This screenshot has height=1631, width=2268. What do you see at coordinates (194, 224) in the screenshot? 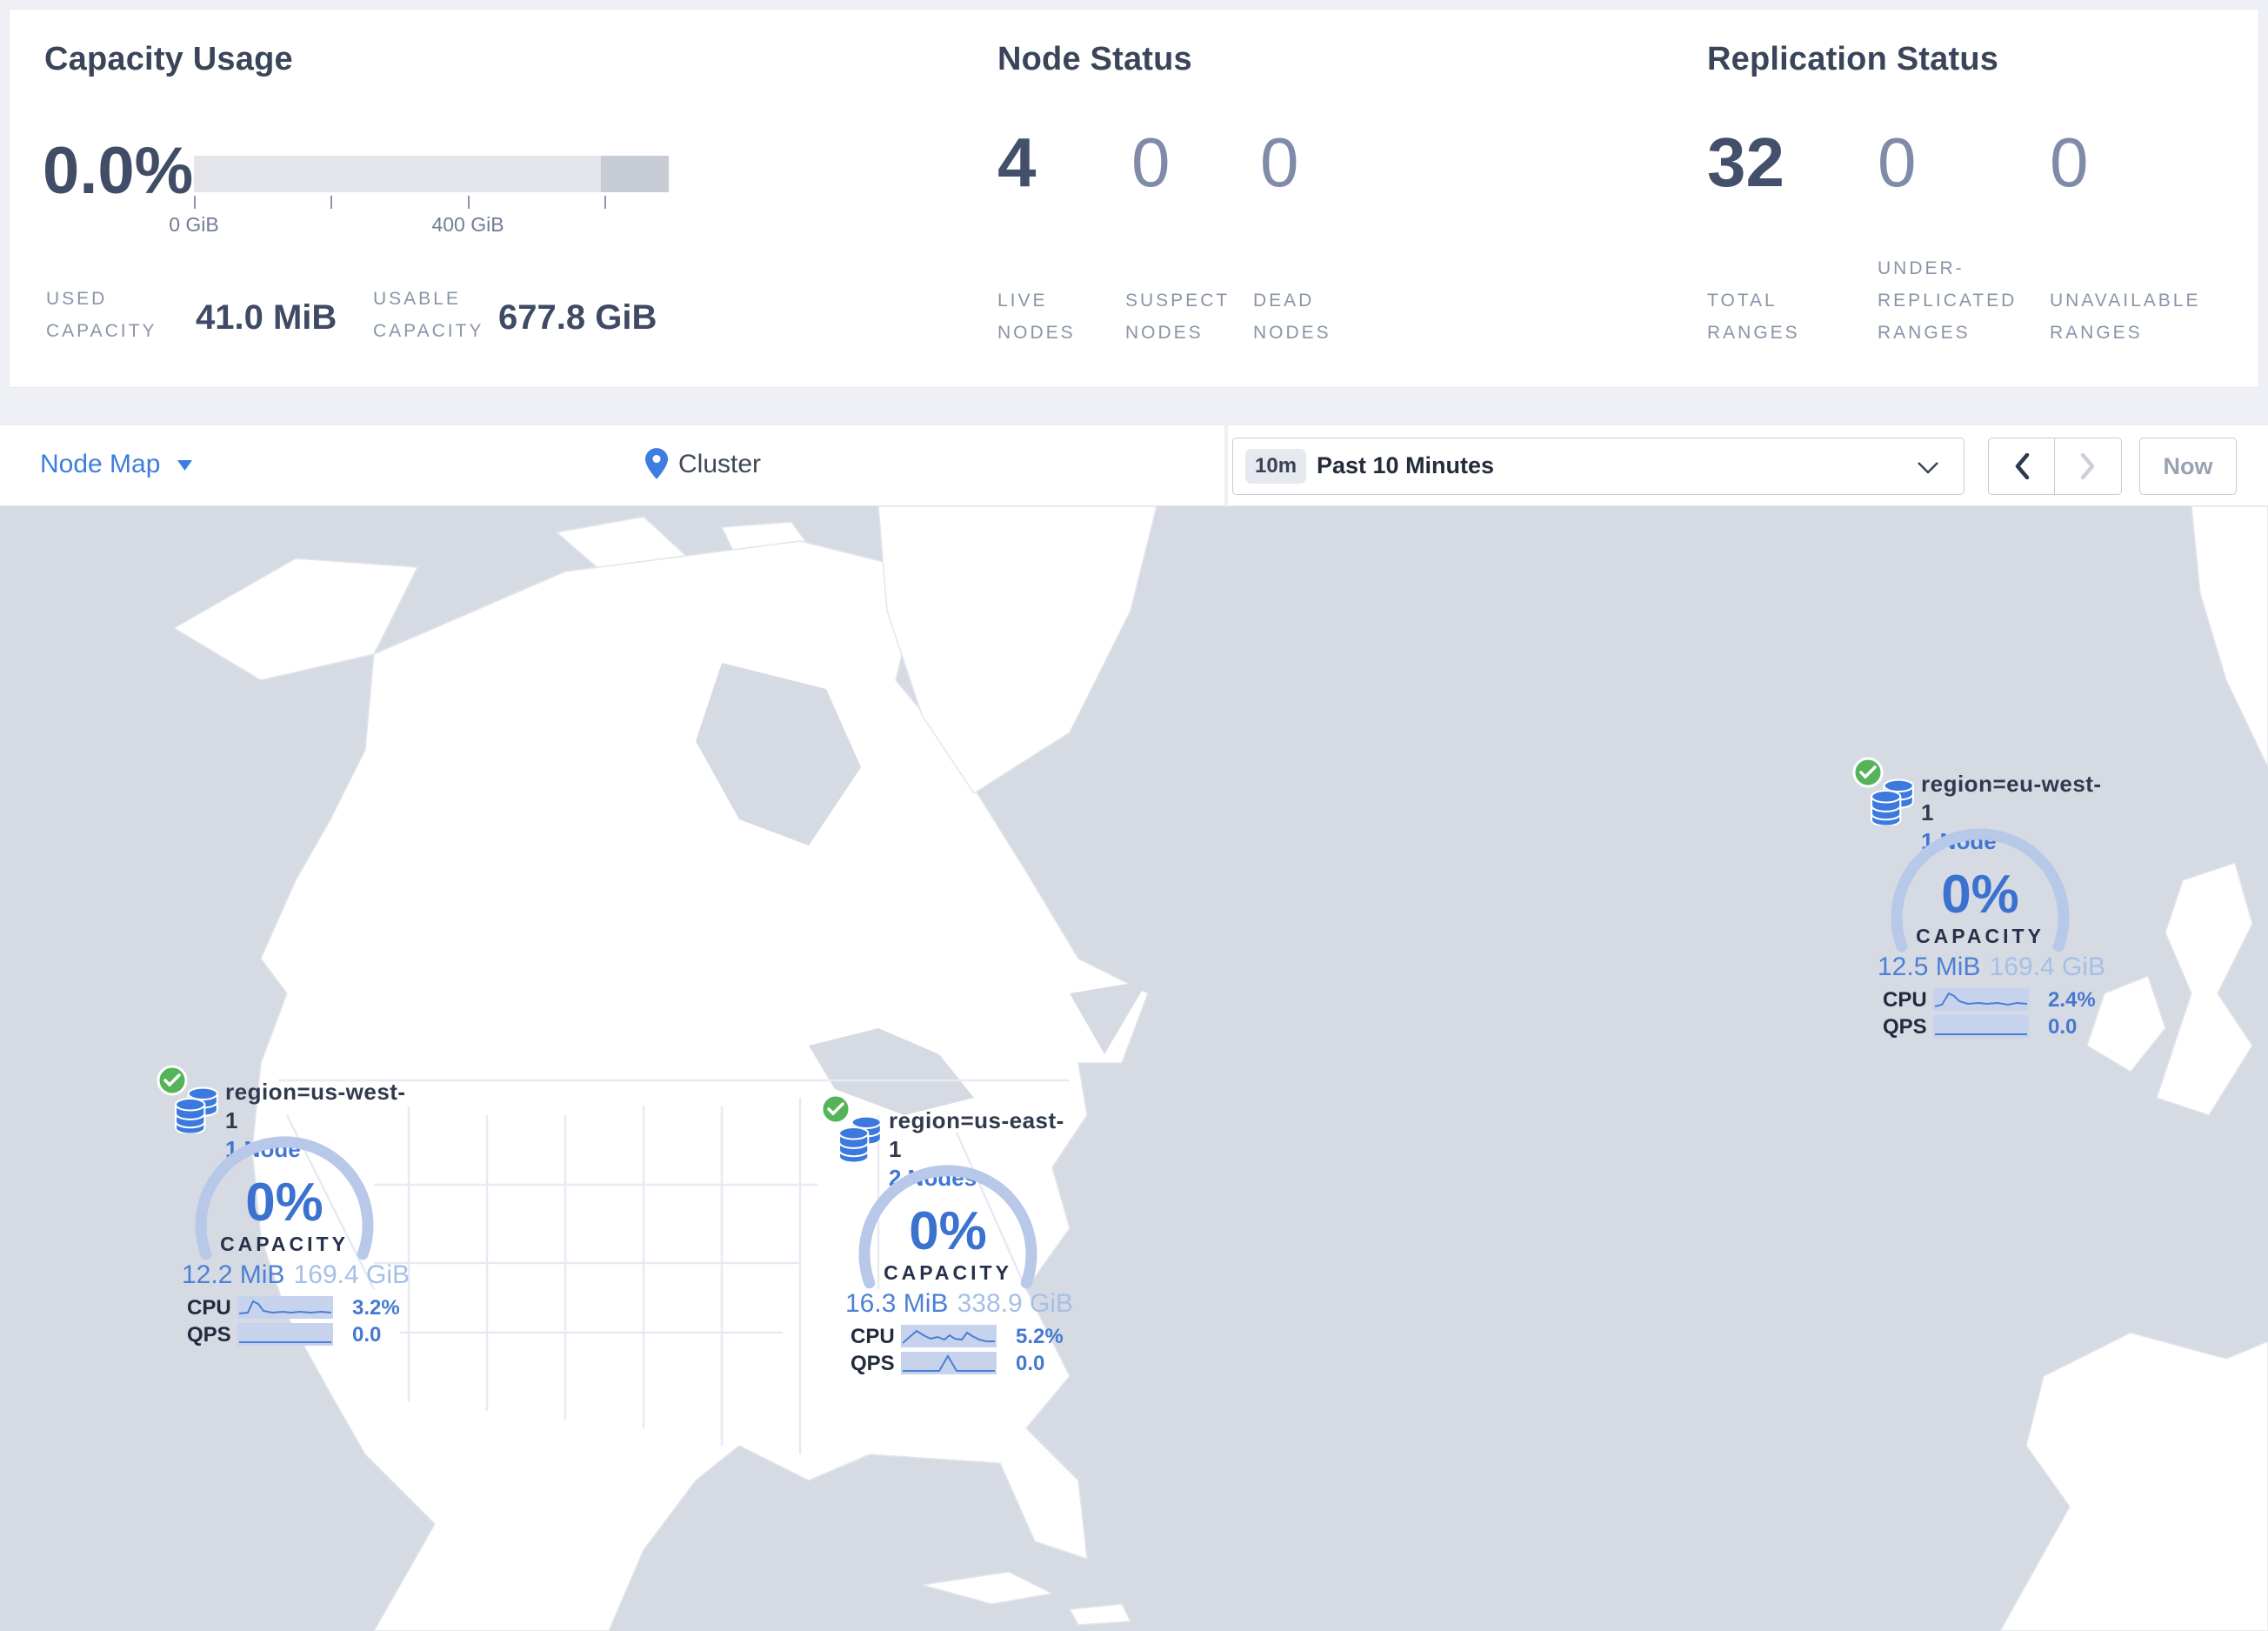
I see `capacity-tick-label-0: 0 GiB` at bounding box center [194, 224].